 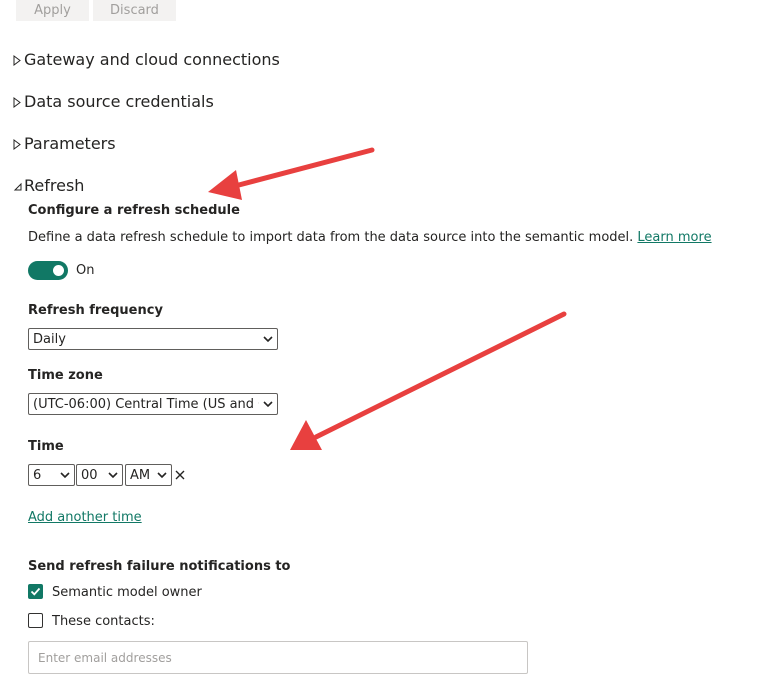 I want to click on select-value: (UTC-06:00) Central Time (US and Canada), so click(x=146, y=404).